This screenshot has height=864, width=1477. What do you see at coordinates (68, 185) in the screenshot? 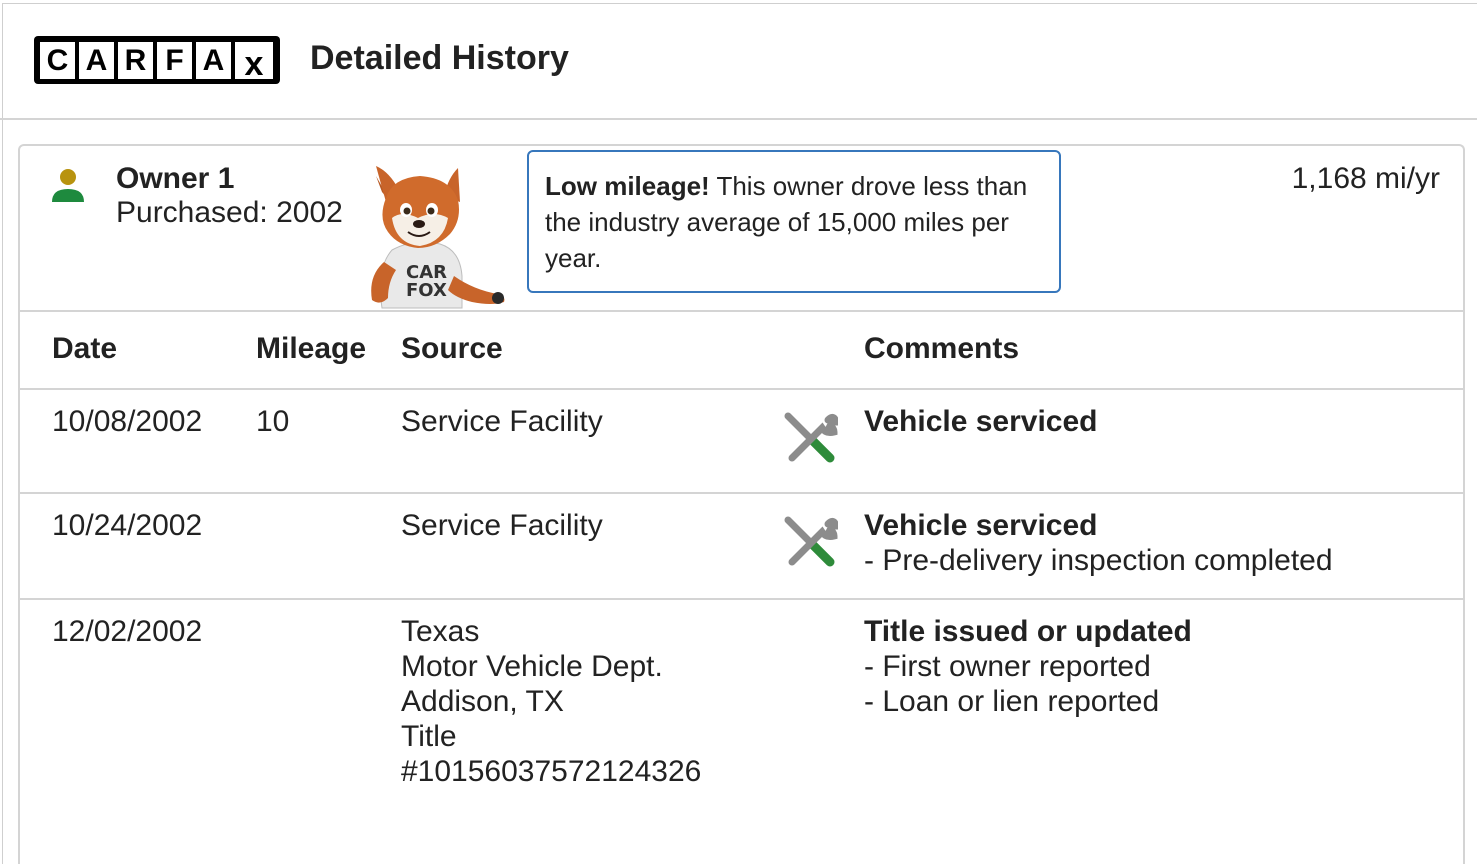
I see `person-icon` at bounding box center [68, 185].